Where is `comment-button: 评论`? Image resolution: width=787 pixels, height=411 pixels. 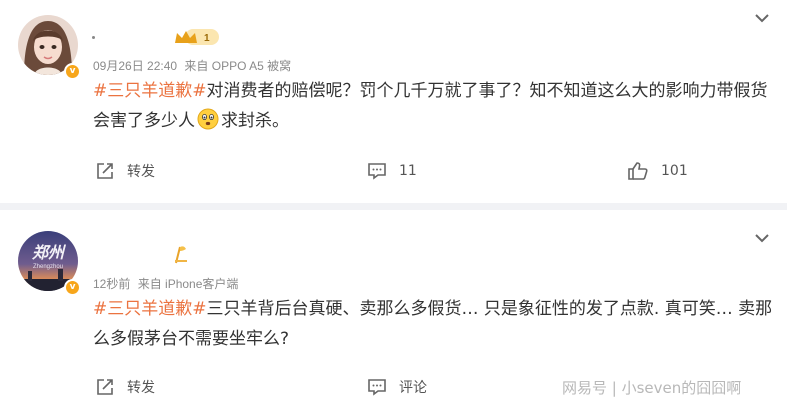
comment-button: 评论 is located at coordinates (397, 387).